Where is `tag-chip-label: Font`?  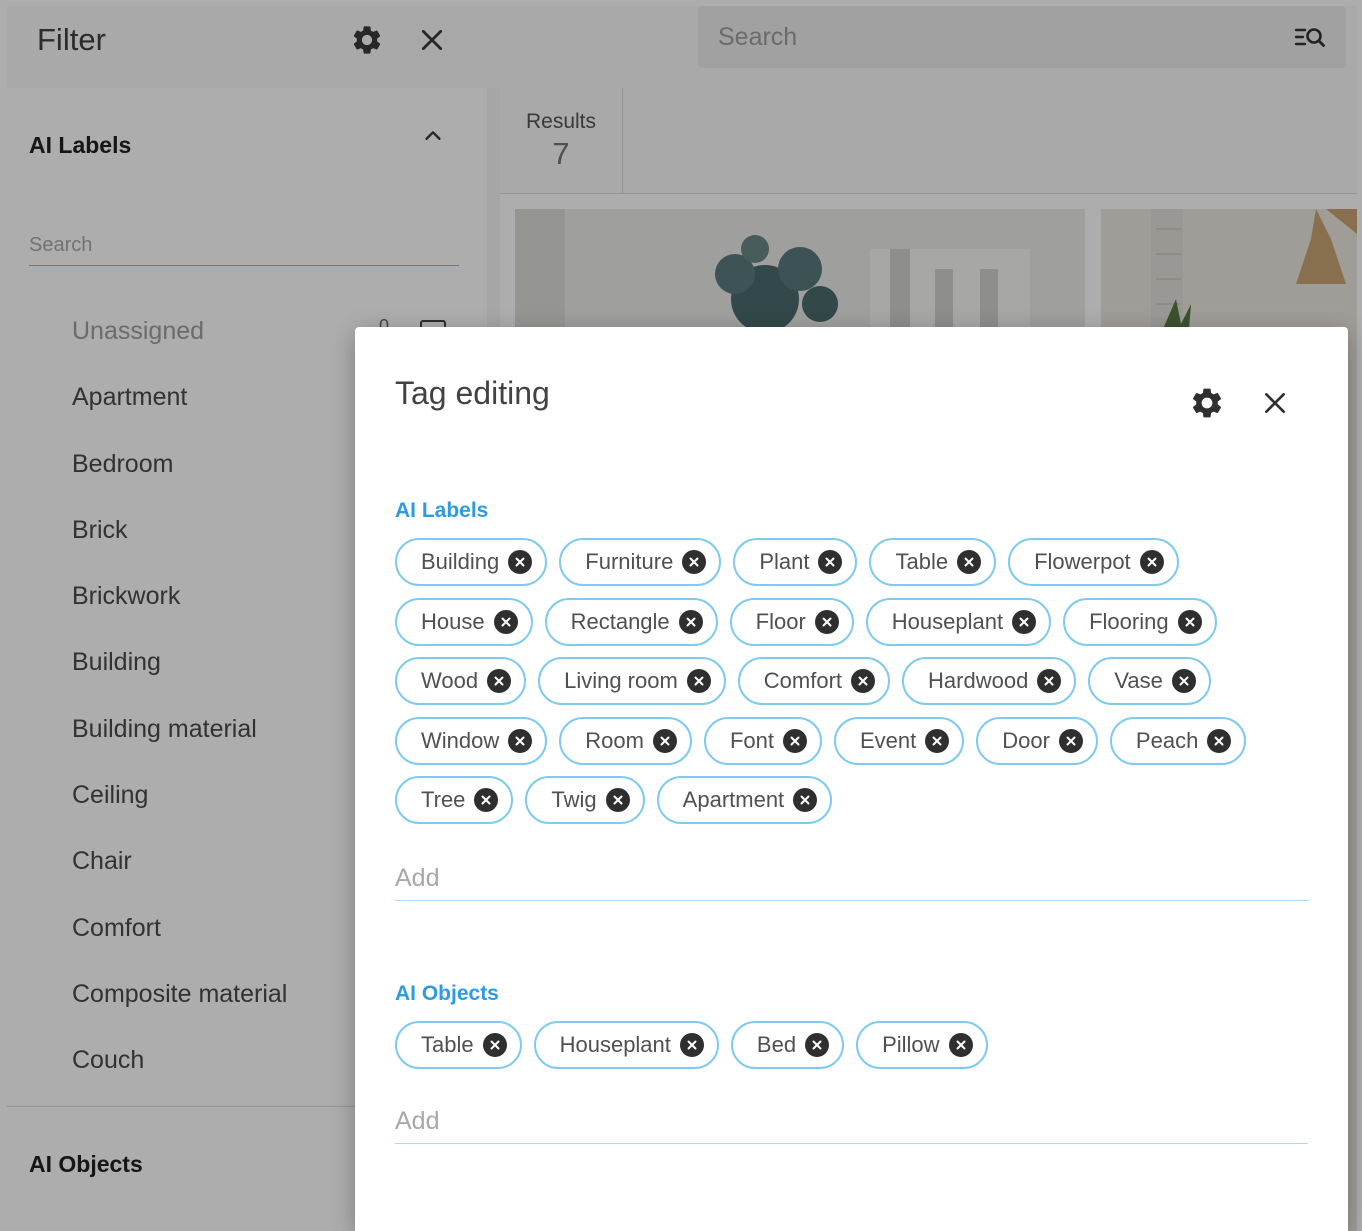
tag-chip-label: Font is located at coordinates (751, 740).